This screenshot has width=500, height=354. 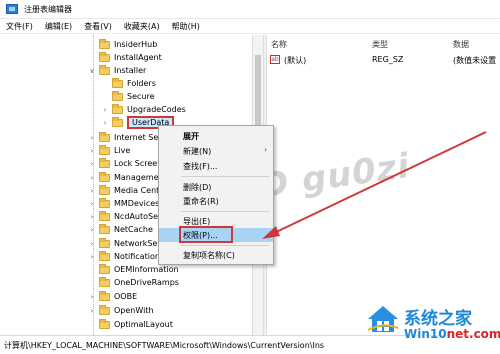 What do you see at coordinates (137, 203) in the screenshot?
I see `tree-item-label: MMDevices` at bounding box center [137, 203].